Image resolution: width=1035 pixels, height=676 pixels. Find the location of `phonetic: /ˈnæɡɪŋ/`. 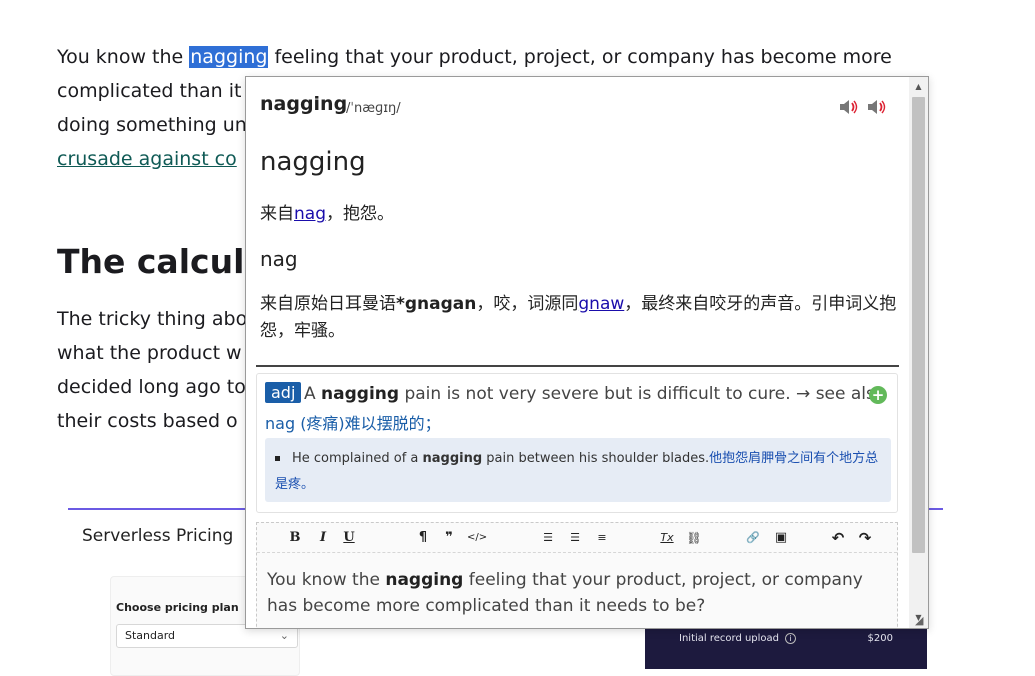

phonetic: /ˈnæɡɪŋ/ is located at coordinates (373, 108).